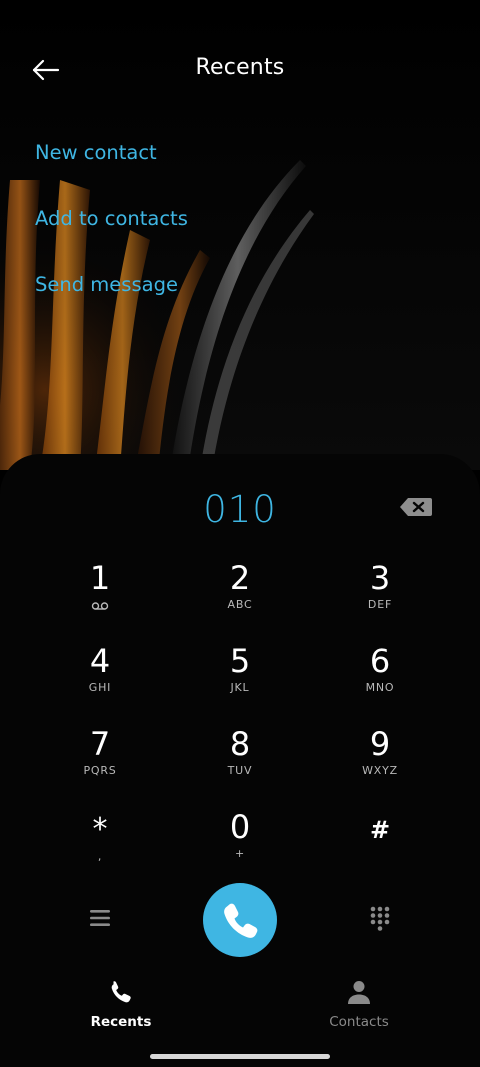 The image size is (480, 1067). I want to click on tab-contacts: Contacts, so click(359, 1004).